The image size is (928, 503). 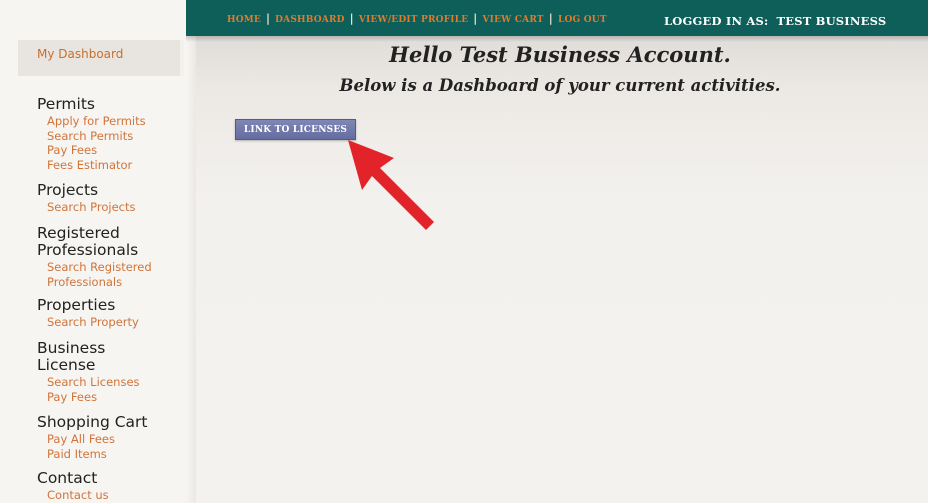 What do you see at coordinates (112, 198) in the screenshot?
I see `sidebar-section-projects: Projects Search Projects` at bounding box center [112, 198].